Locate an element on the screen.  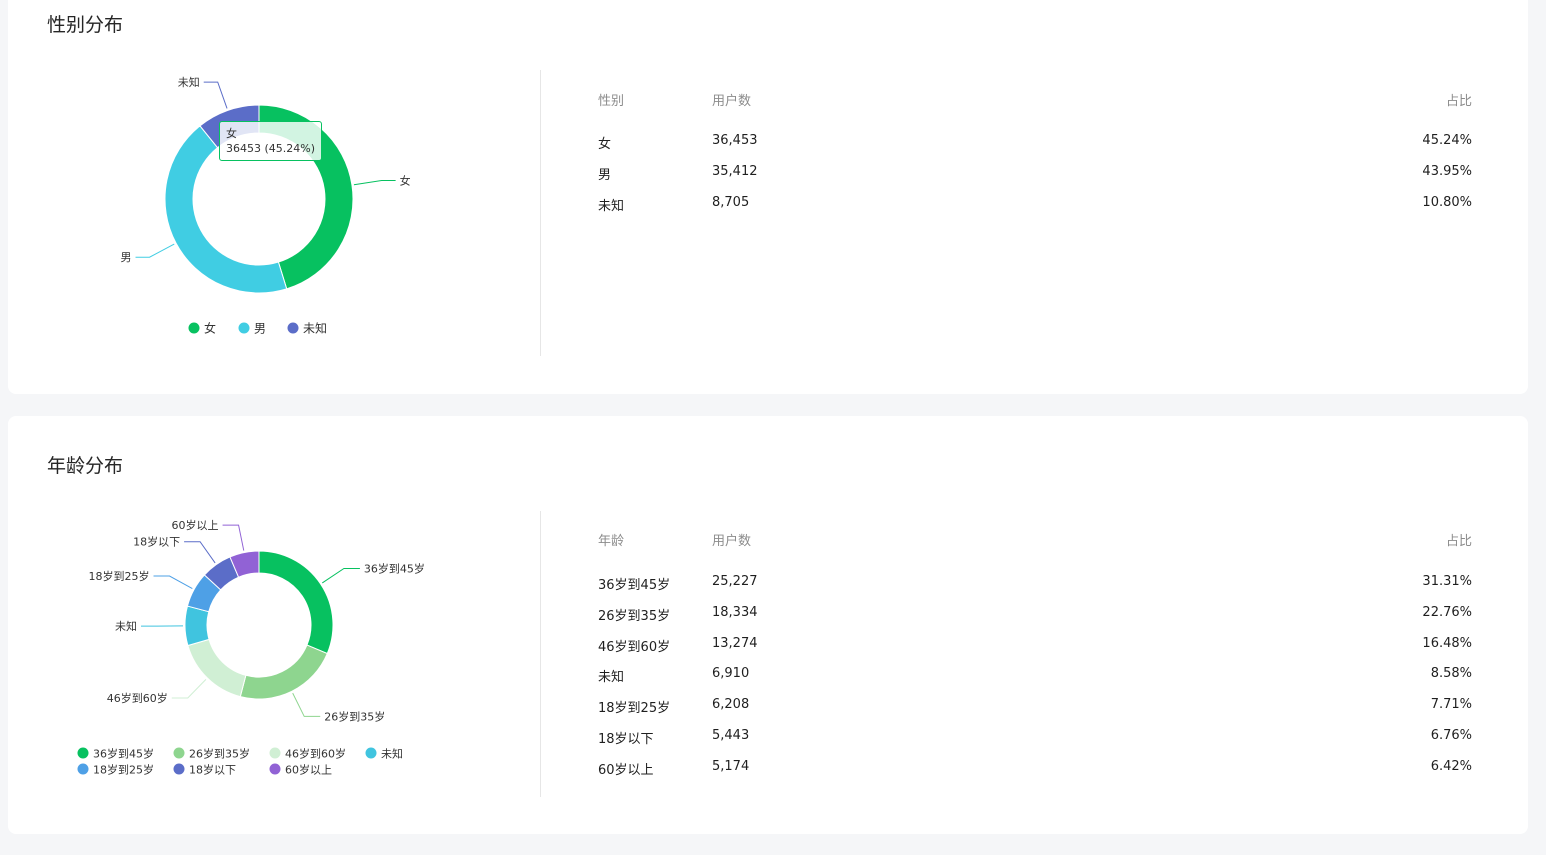
tooltip-name: 女 is located at coordinates (231, 133).